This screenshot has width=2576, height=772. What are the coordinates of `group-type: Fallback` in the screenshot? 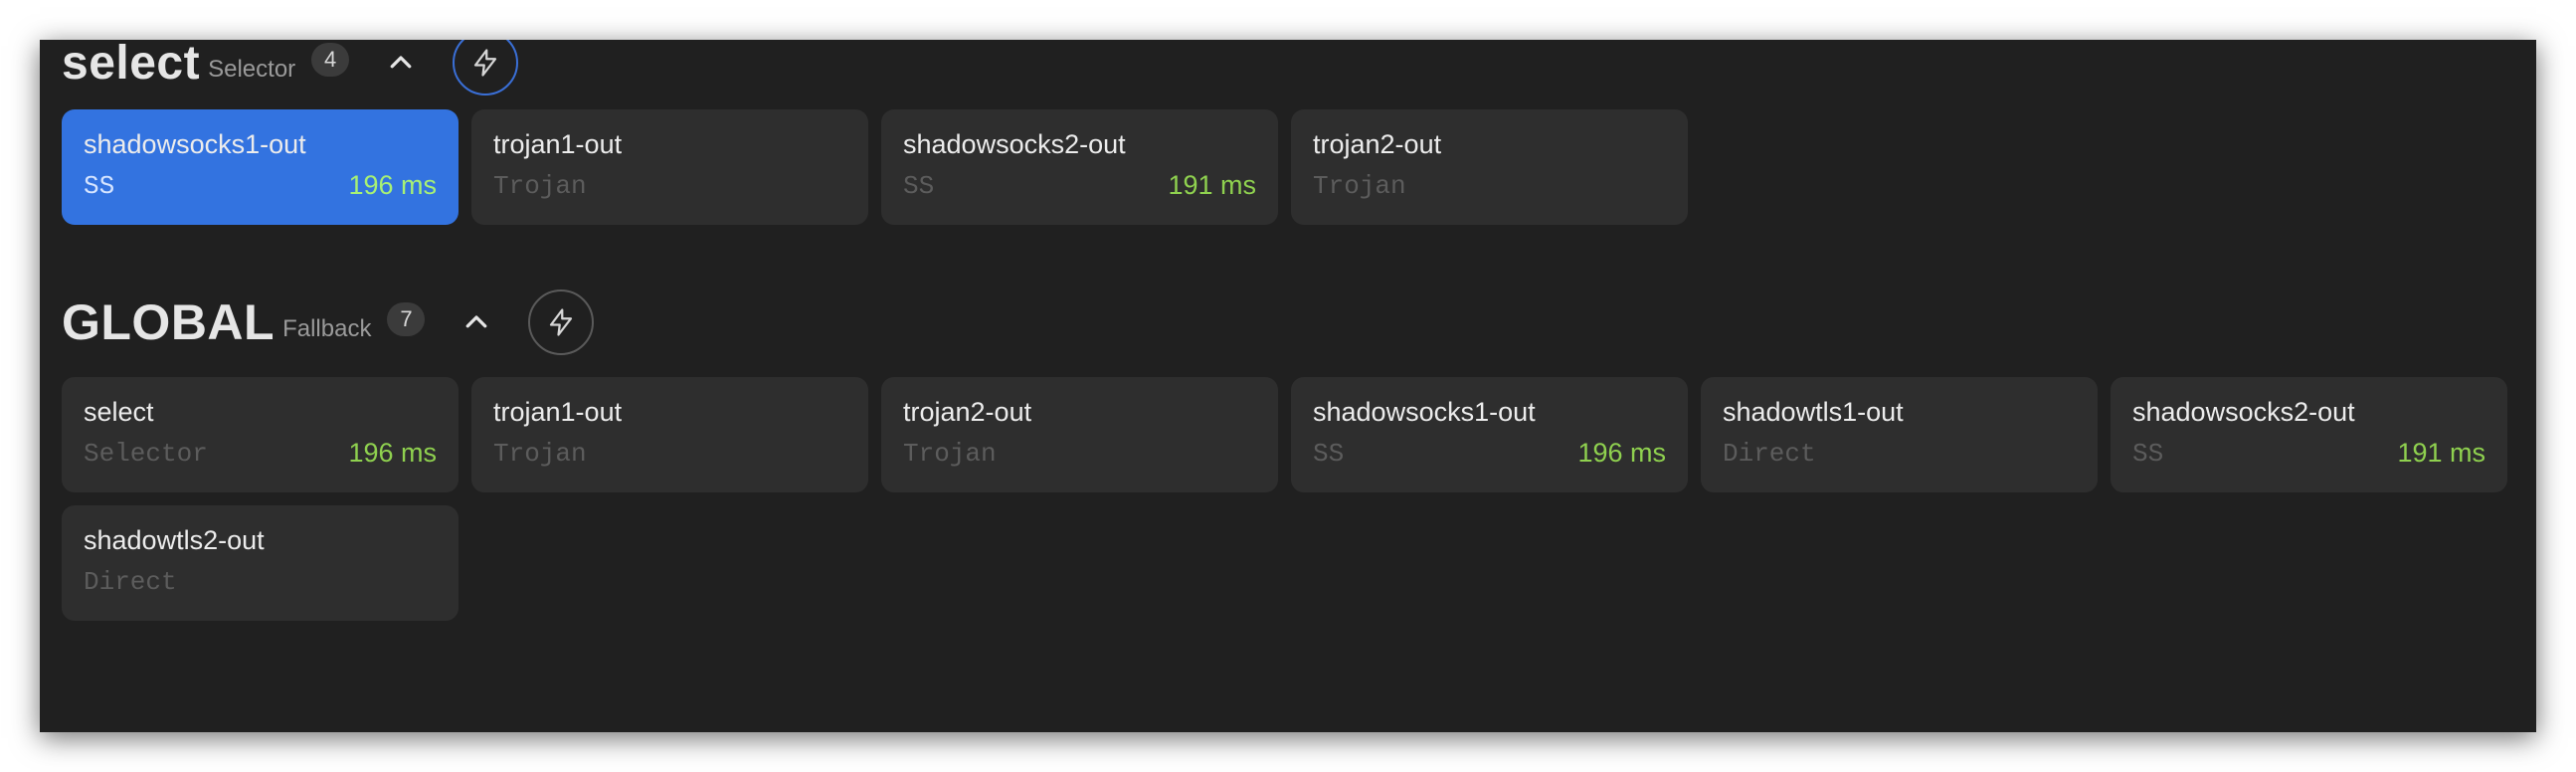 It's located at (327, 329).